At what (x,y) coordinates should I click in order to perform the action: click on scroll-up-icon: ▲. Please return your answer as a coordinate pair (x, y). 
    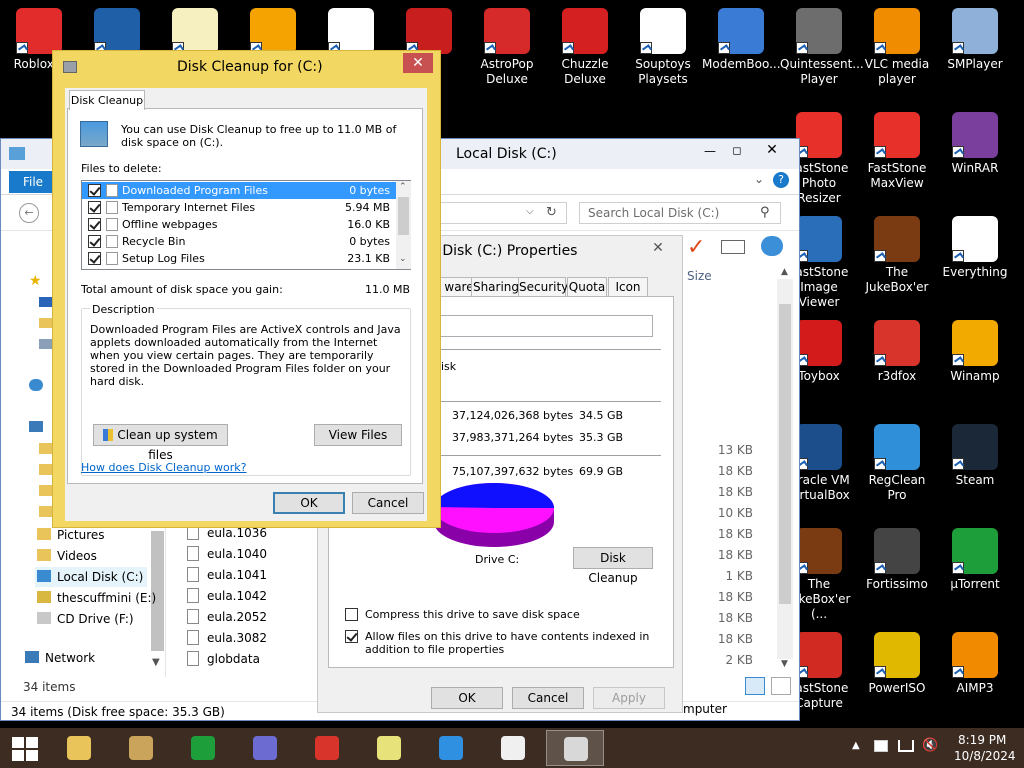
    Looking at the image, I should click on (784, 272).